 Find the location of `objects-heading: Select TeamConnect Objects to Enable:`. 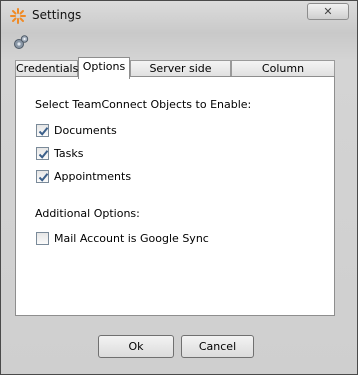

objects-heading: Select TeamConnect Objects to Enable: is located at coordinates (143, 104).